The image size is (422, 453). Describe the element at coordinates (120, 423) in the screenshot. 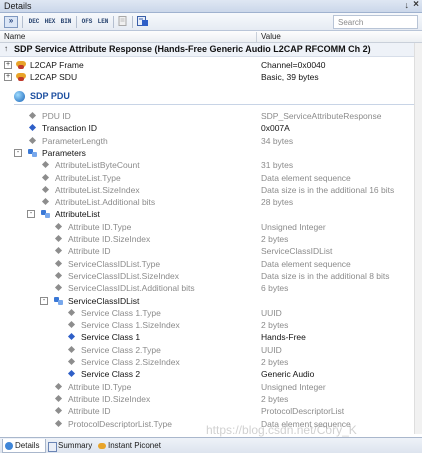

I see `field-name: ProtocolDescriptorList.Type` at that location.